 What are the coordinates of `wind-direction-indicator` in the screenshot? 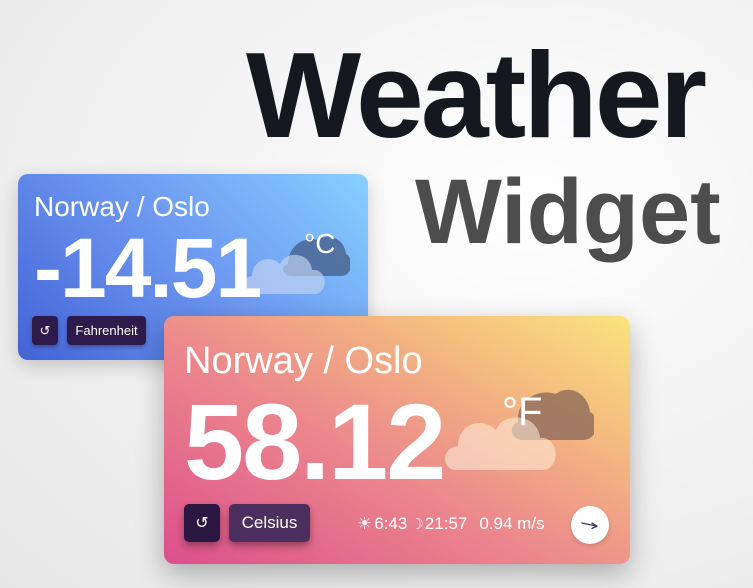 It's located at (590, 525).